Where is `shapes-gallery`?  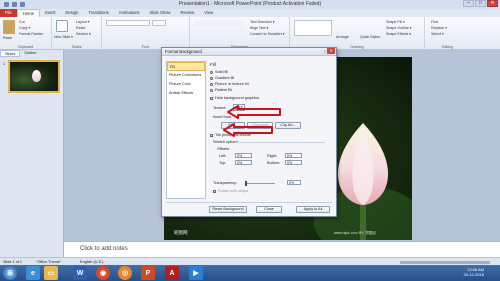
shapes-gallery is located at coordinates (313, 28).